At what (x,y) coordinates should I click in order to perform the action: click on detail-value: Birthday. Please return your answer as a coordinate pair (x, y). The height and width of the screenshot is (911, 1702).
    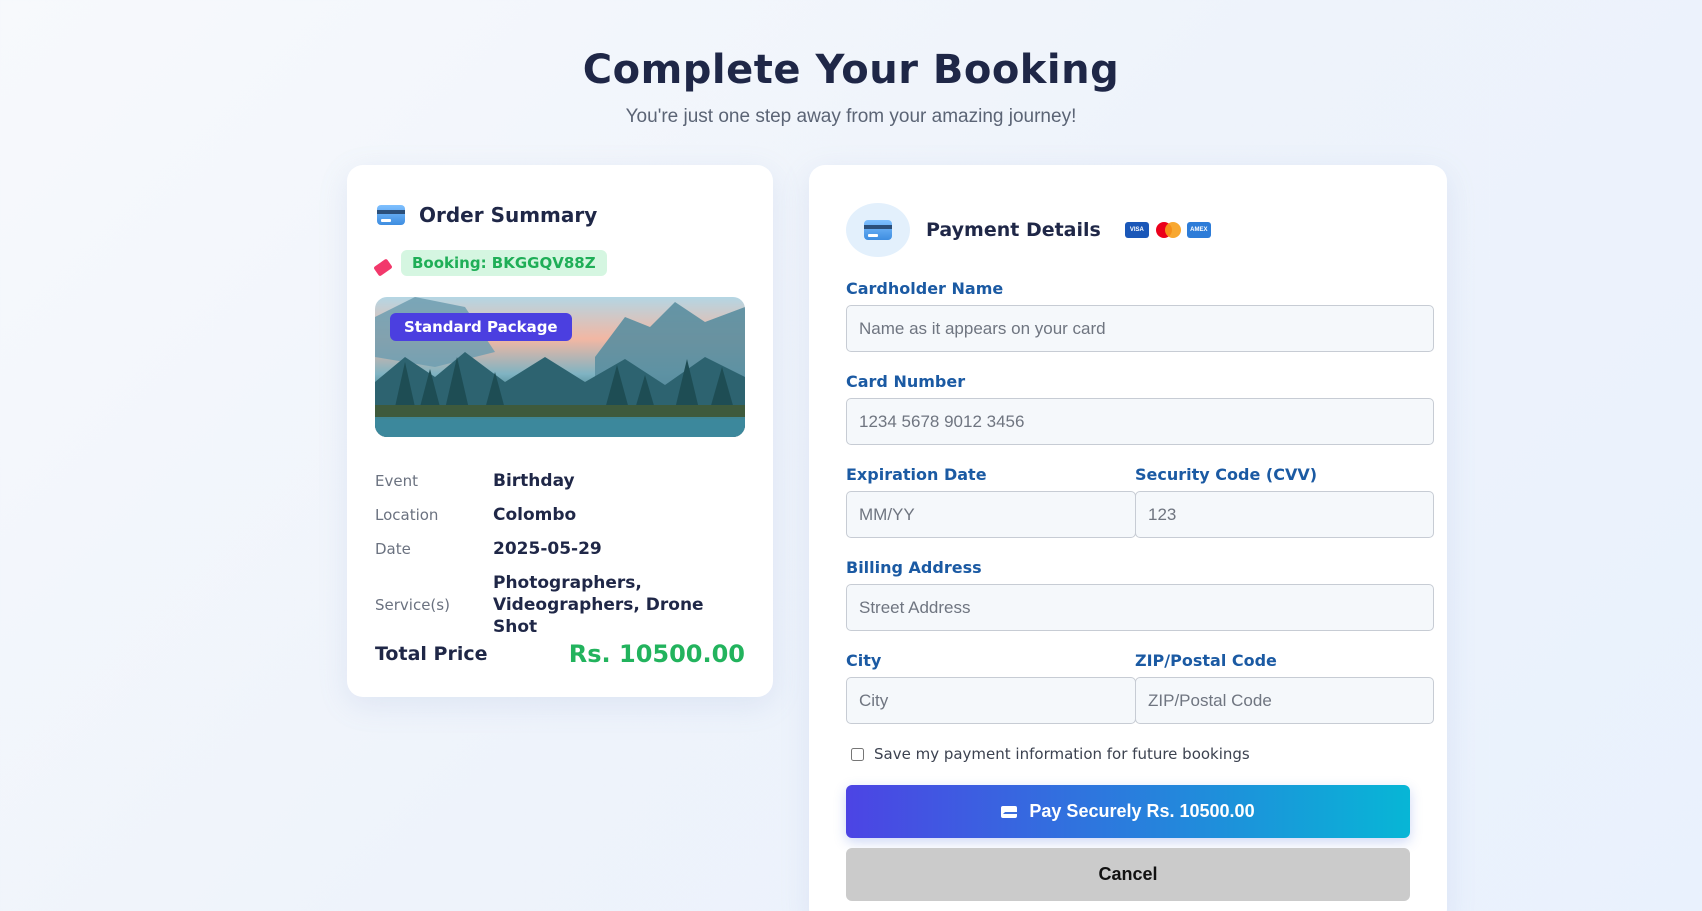
    Looking at the image, I should click on (534, 481).